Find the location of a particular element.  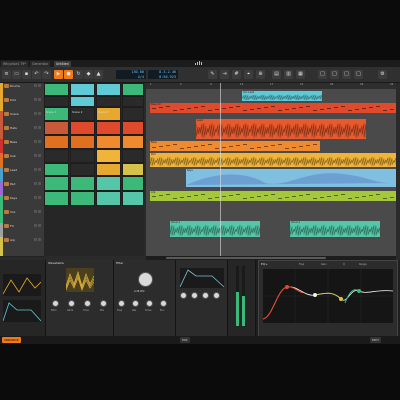

punch-in-button: ◆ is located at coordinates (88, 74).